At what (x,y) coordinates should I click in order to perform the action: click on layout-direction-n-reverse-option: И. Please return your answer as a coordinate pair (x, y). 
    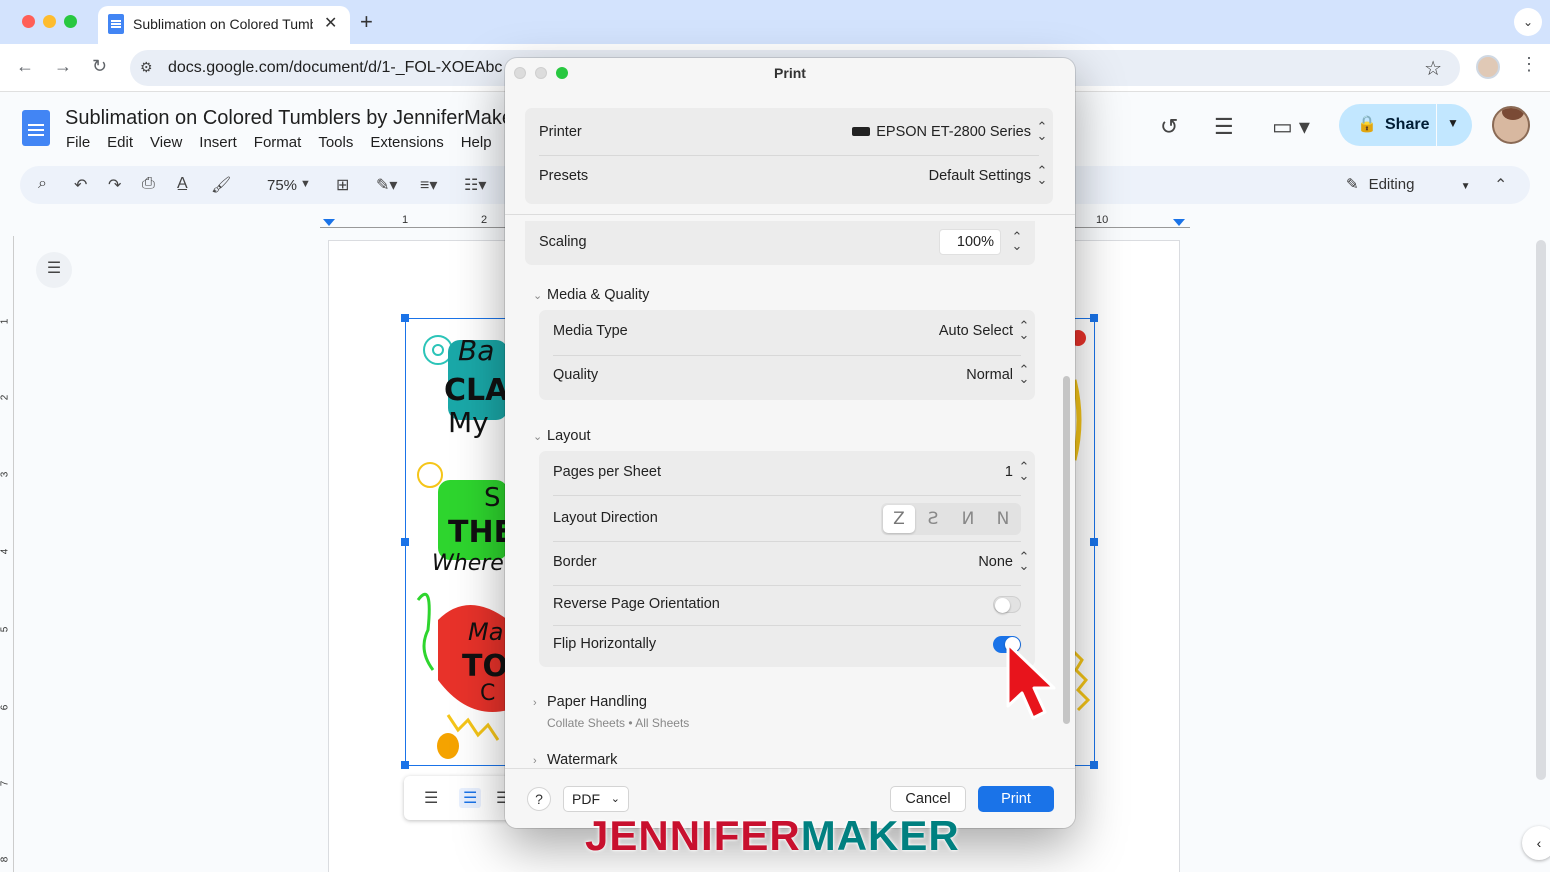
    Looking at the image, I should click on (968, 519).